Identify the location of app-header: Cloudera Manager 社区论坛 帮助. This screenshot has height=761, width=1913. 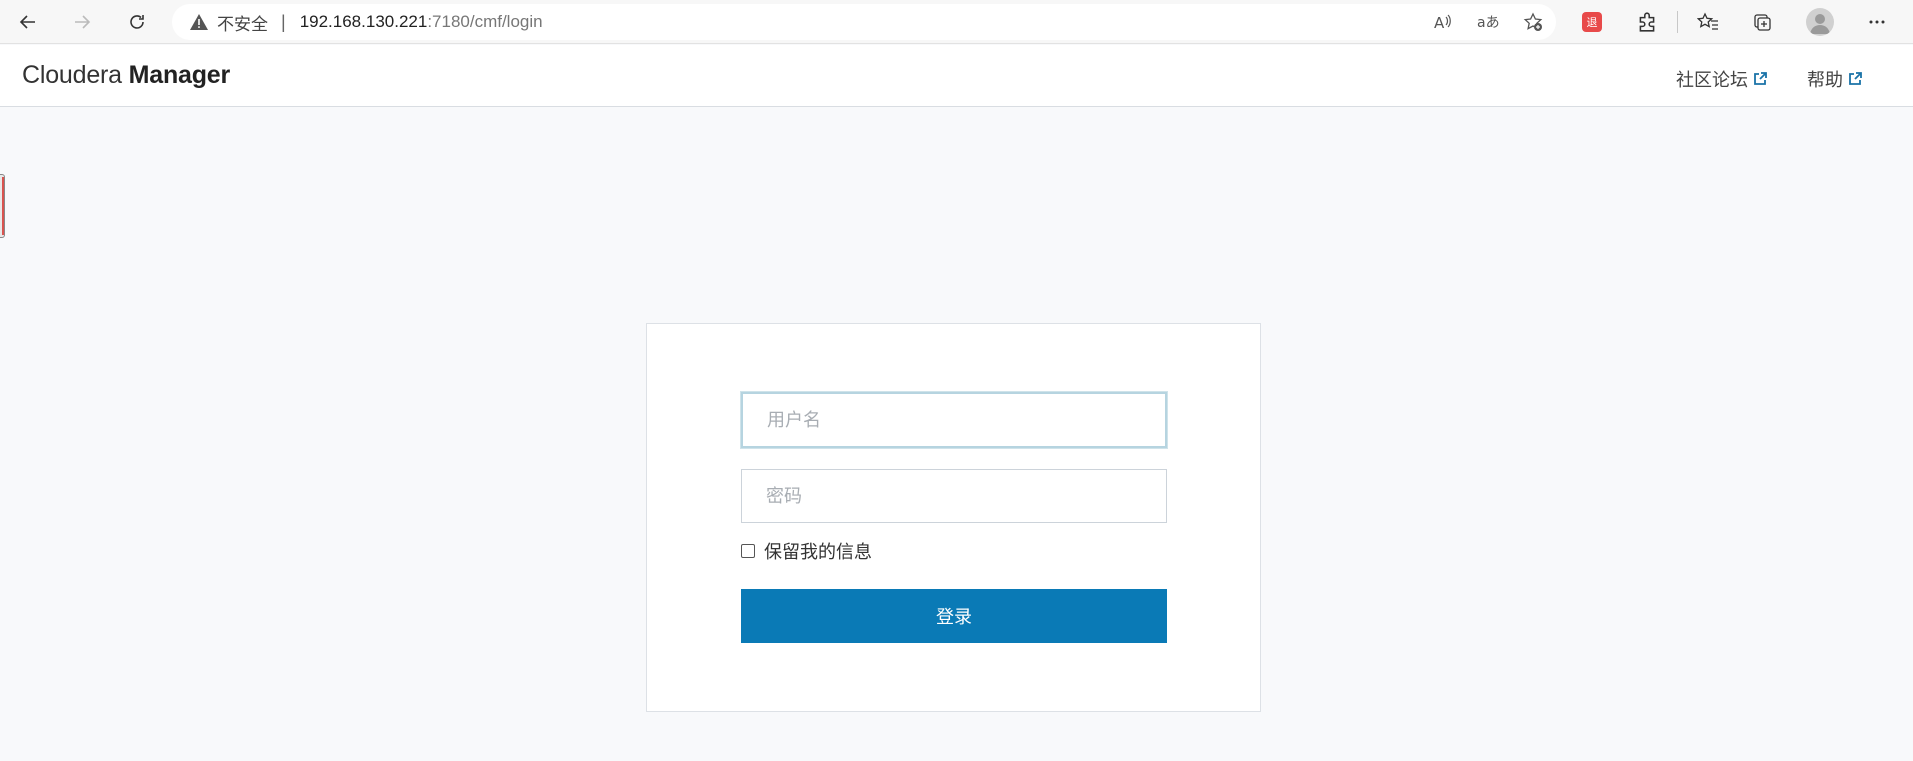
(956, 76).